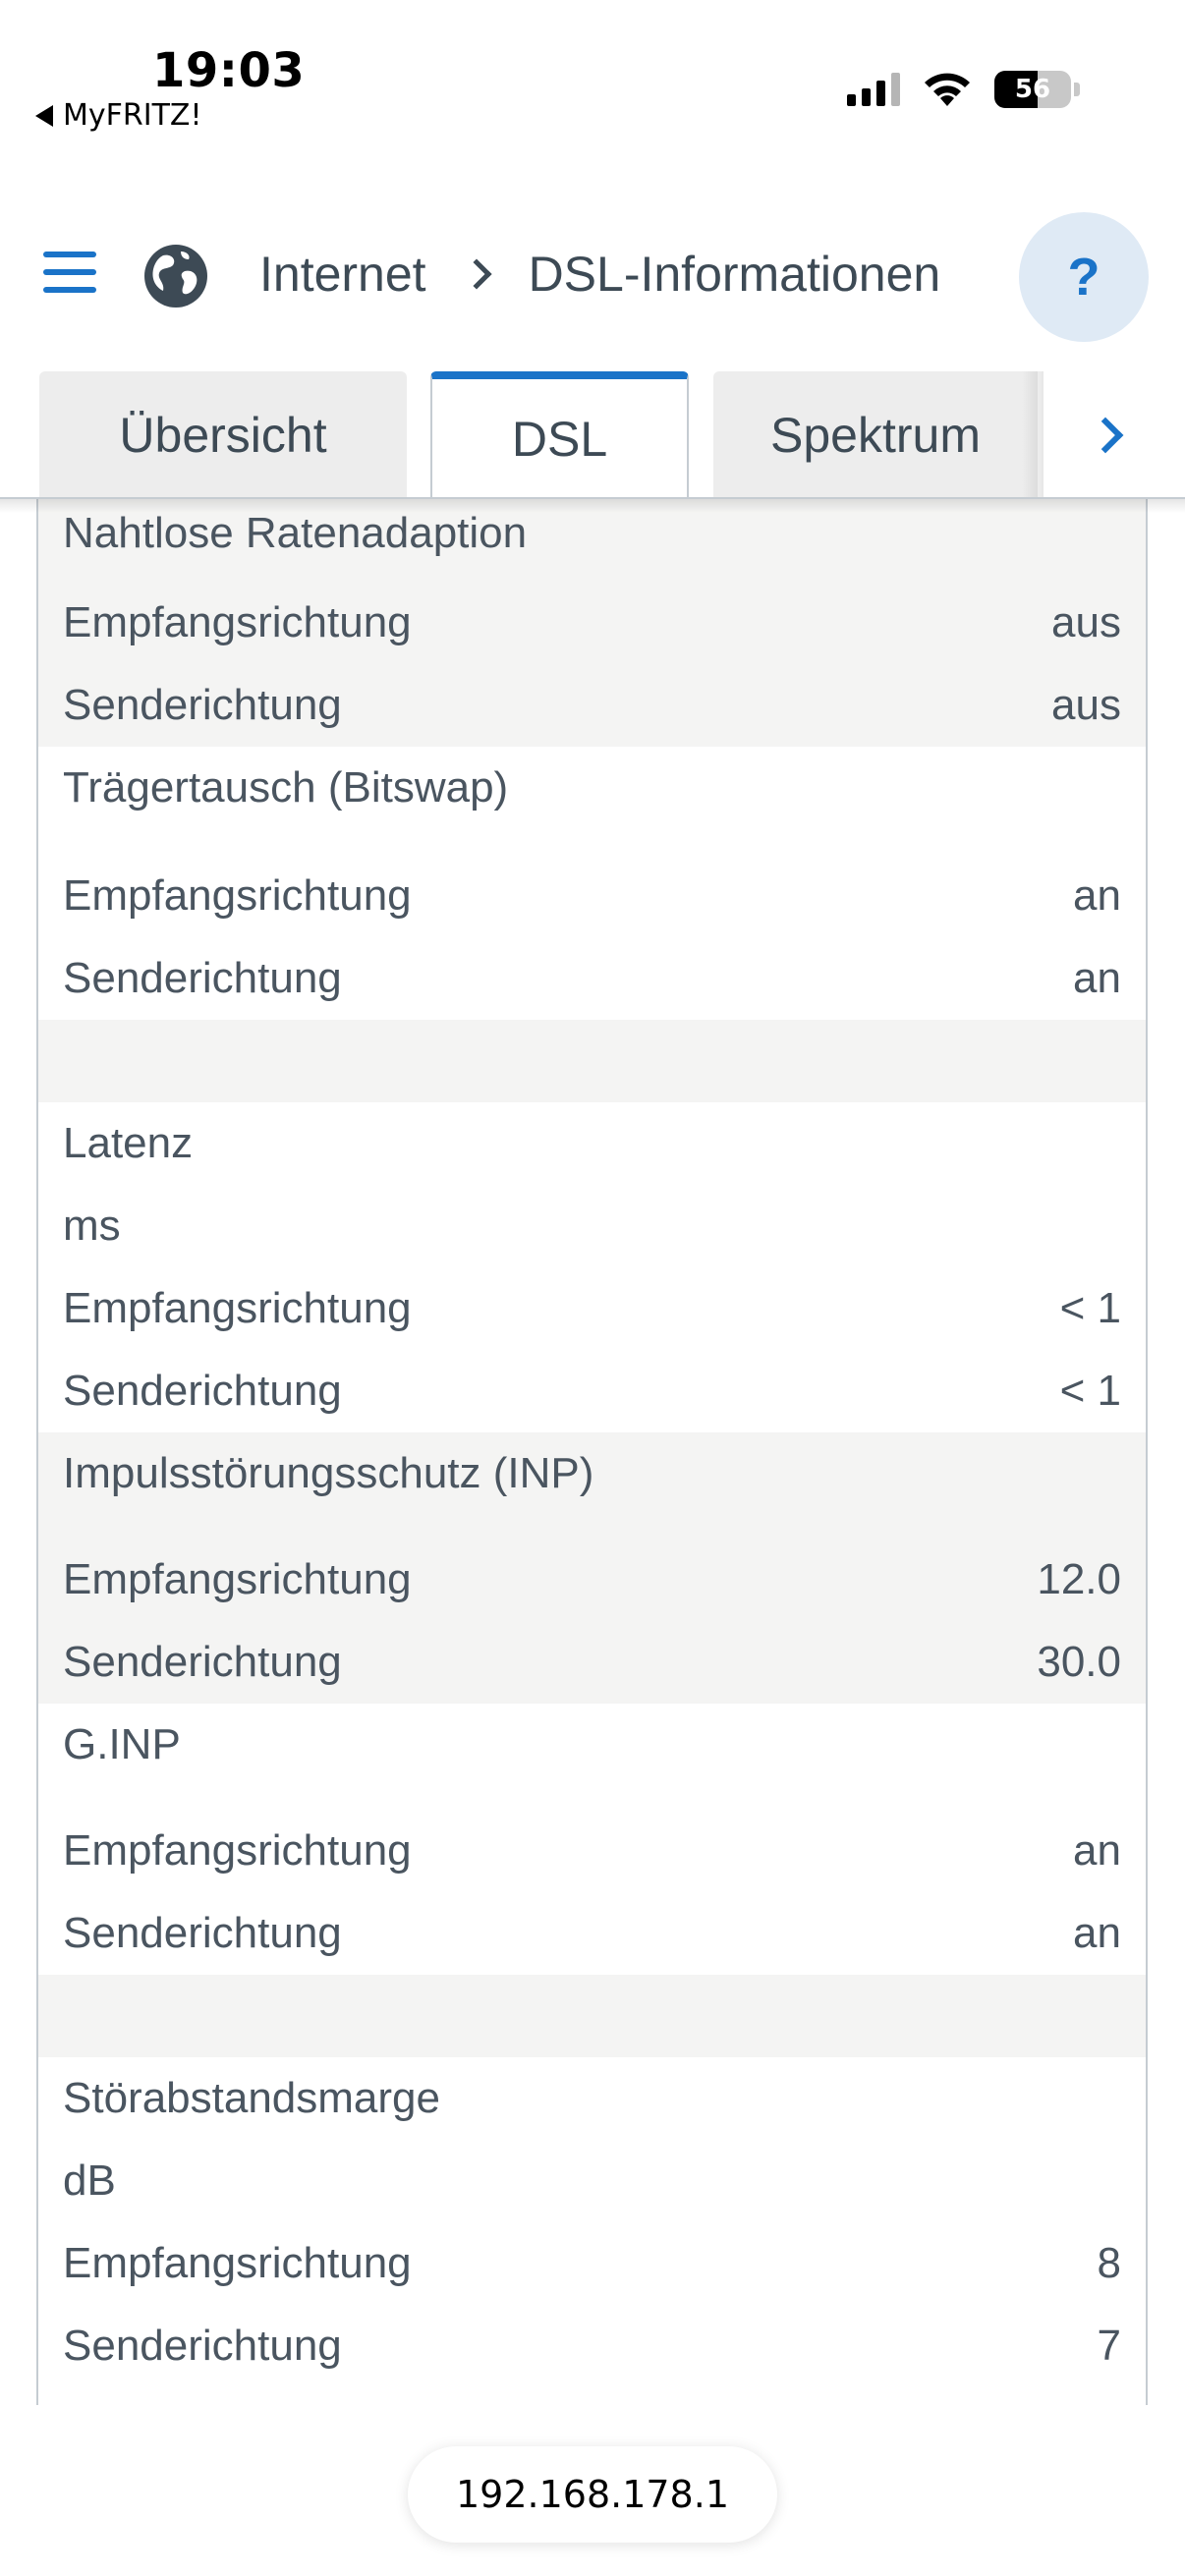 The height and width of the screenshot is (2576, 1185). I want to click on breadcrumb-dsl-informationen: DSL-Informationen, so click(734, 274).